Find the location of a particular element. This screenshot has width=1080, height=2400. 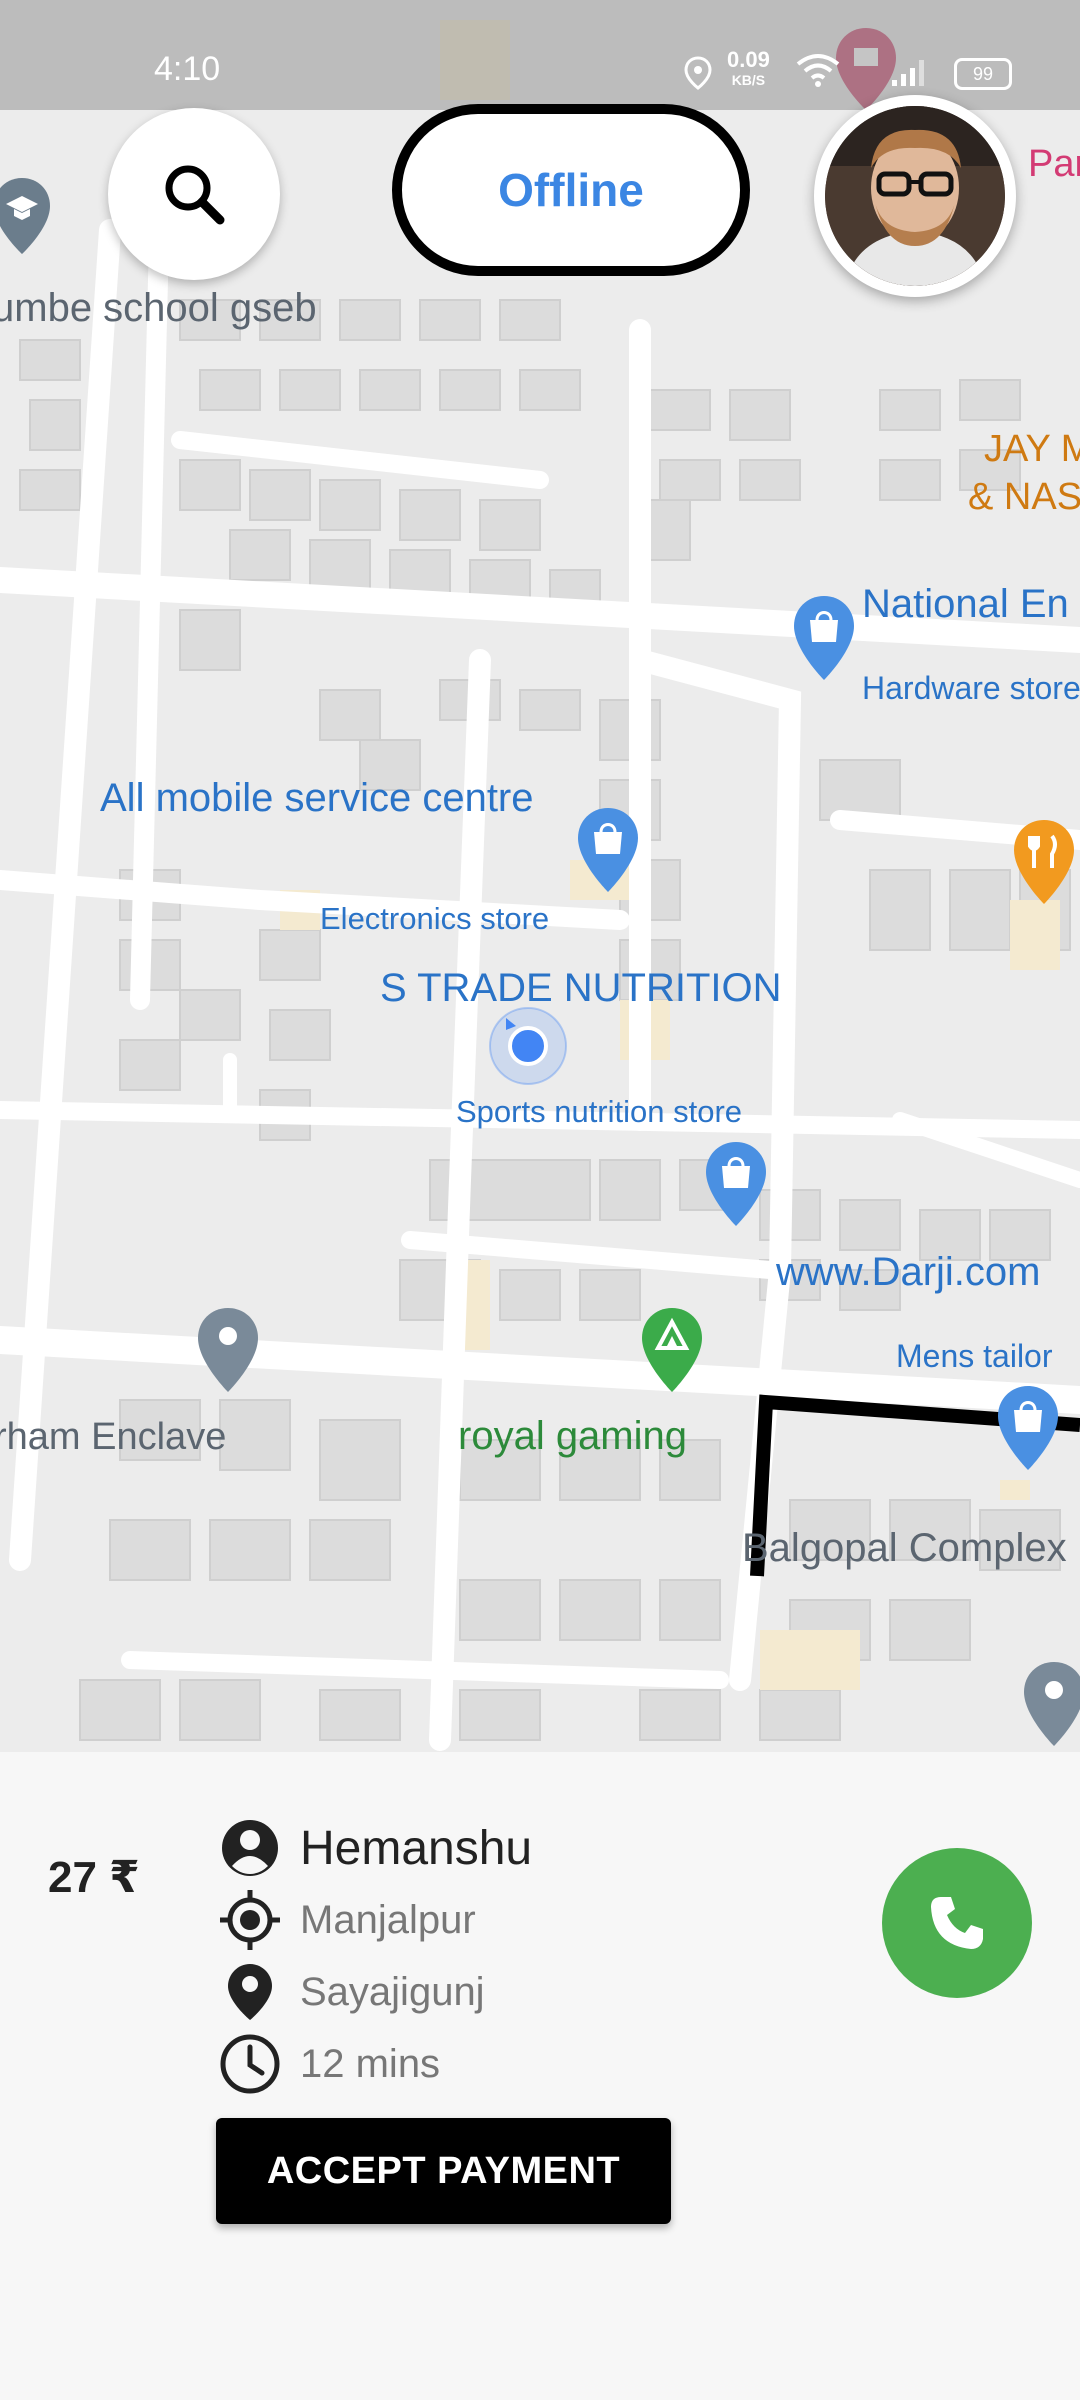

online-status-toggle: Offline is located at coordinates (571, 190).